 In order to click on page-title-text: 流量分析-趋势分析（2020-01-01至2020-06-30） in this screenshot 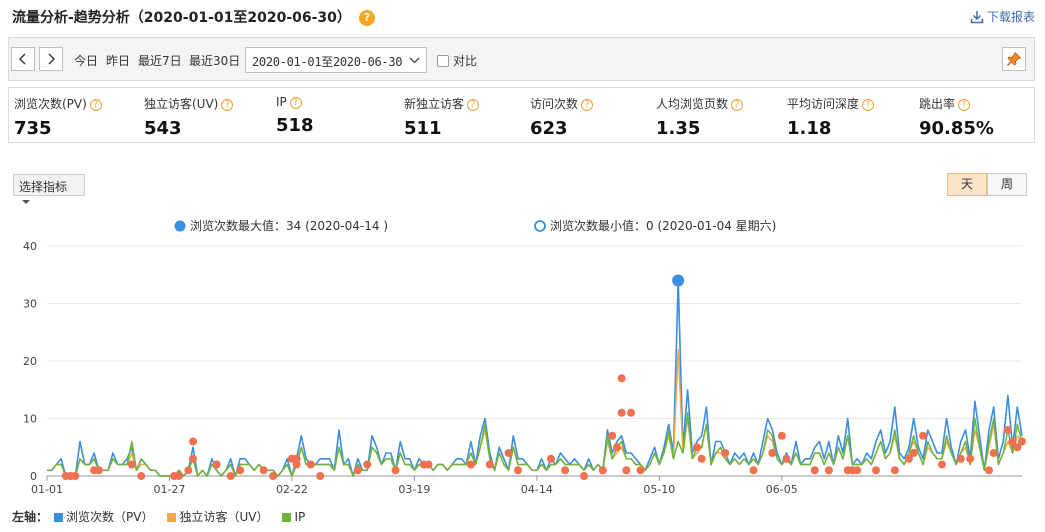, I will do `click(181, 18)`.